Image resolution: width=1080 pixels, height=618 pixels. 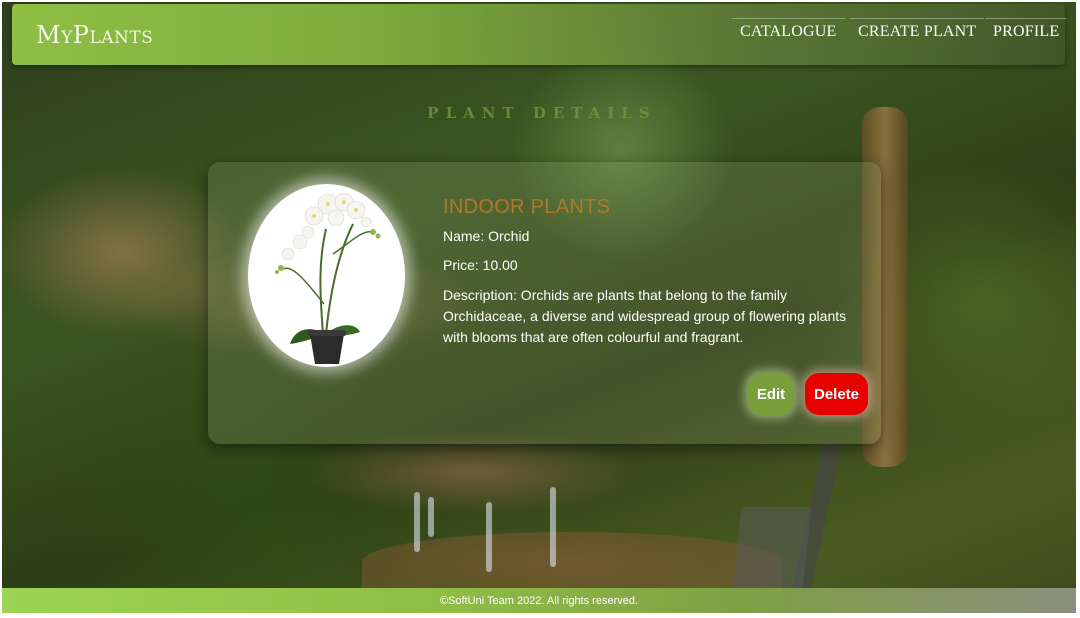 What do you see at coordinates (917, 32) in the screenshot?
I see `nav-link-create-plant: CREATE PLANT` at bounding box center [917, 32].